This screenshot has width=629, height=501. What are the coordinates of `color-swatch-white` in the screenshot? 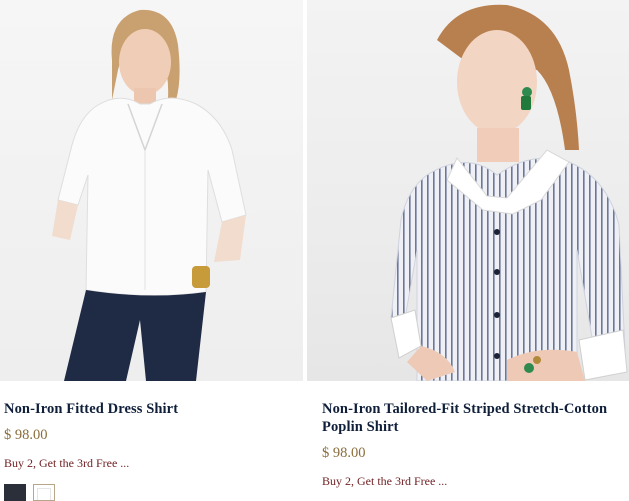 It's located at (44, 492).